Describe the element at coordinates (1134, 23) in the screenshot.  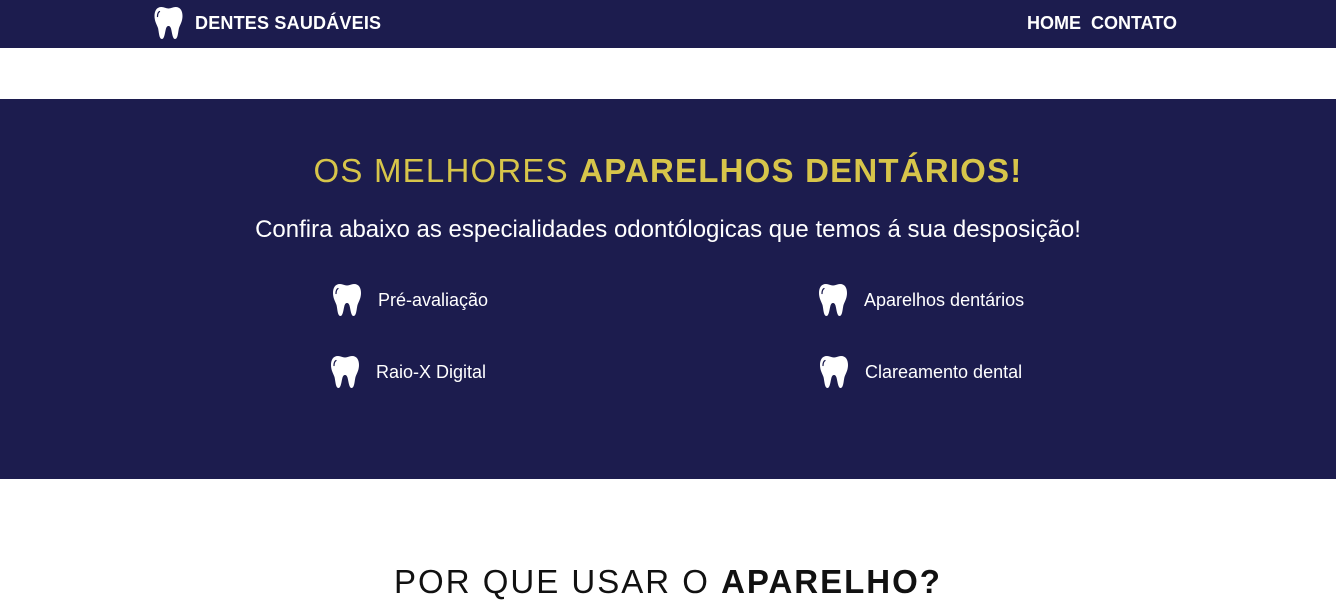
I see `nav-contact-link: CONTATO` at that location.